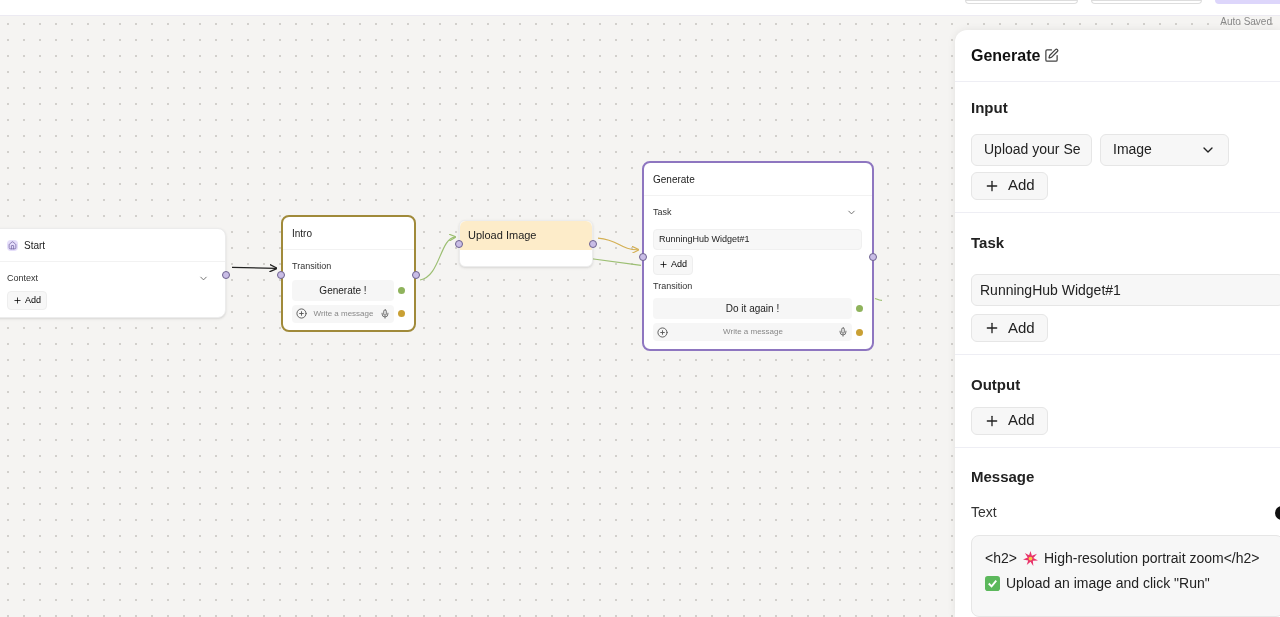  I want to click on message-text-area: <h2> High-resolution portrait zoom</h2> Upload an image and click "Run", so click(1125, 576).